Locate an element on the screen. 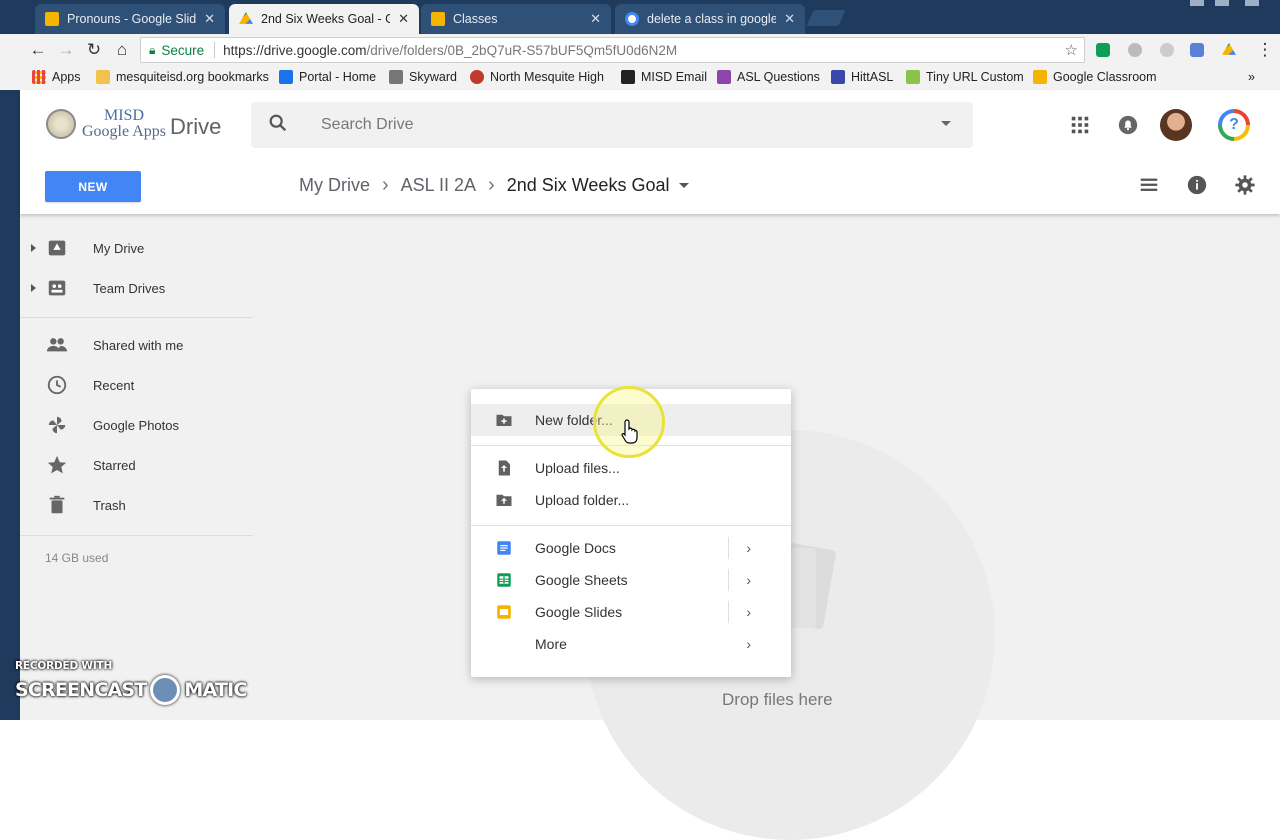  submenu-divider is located at coordinates (728, 612).